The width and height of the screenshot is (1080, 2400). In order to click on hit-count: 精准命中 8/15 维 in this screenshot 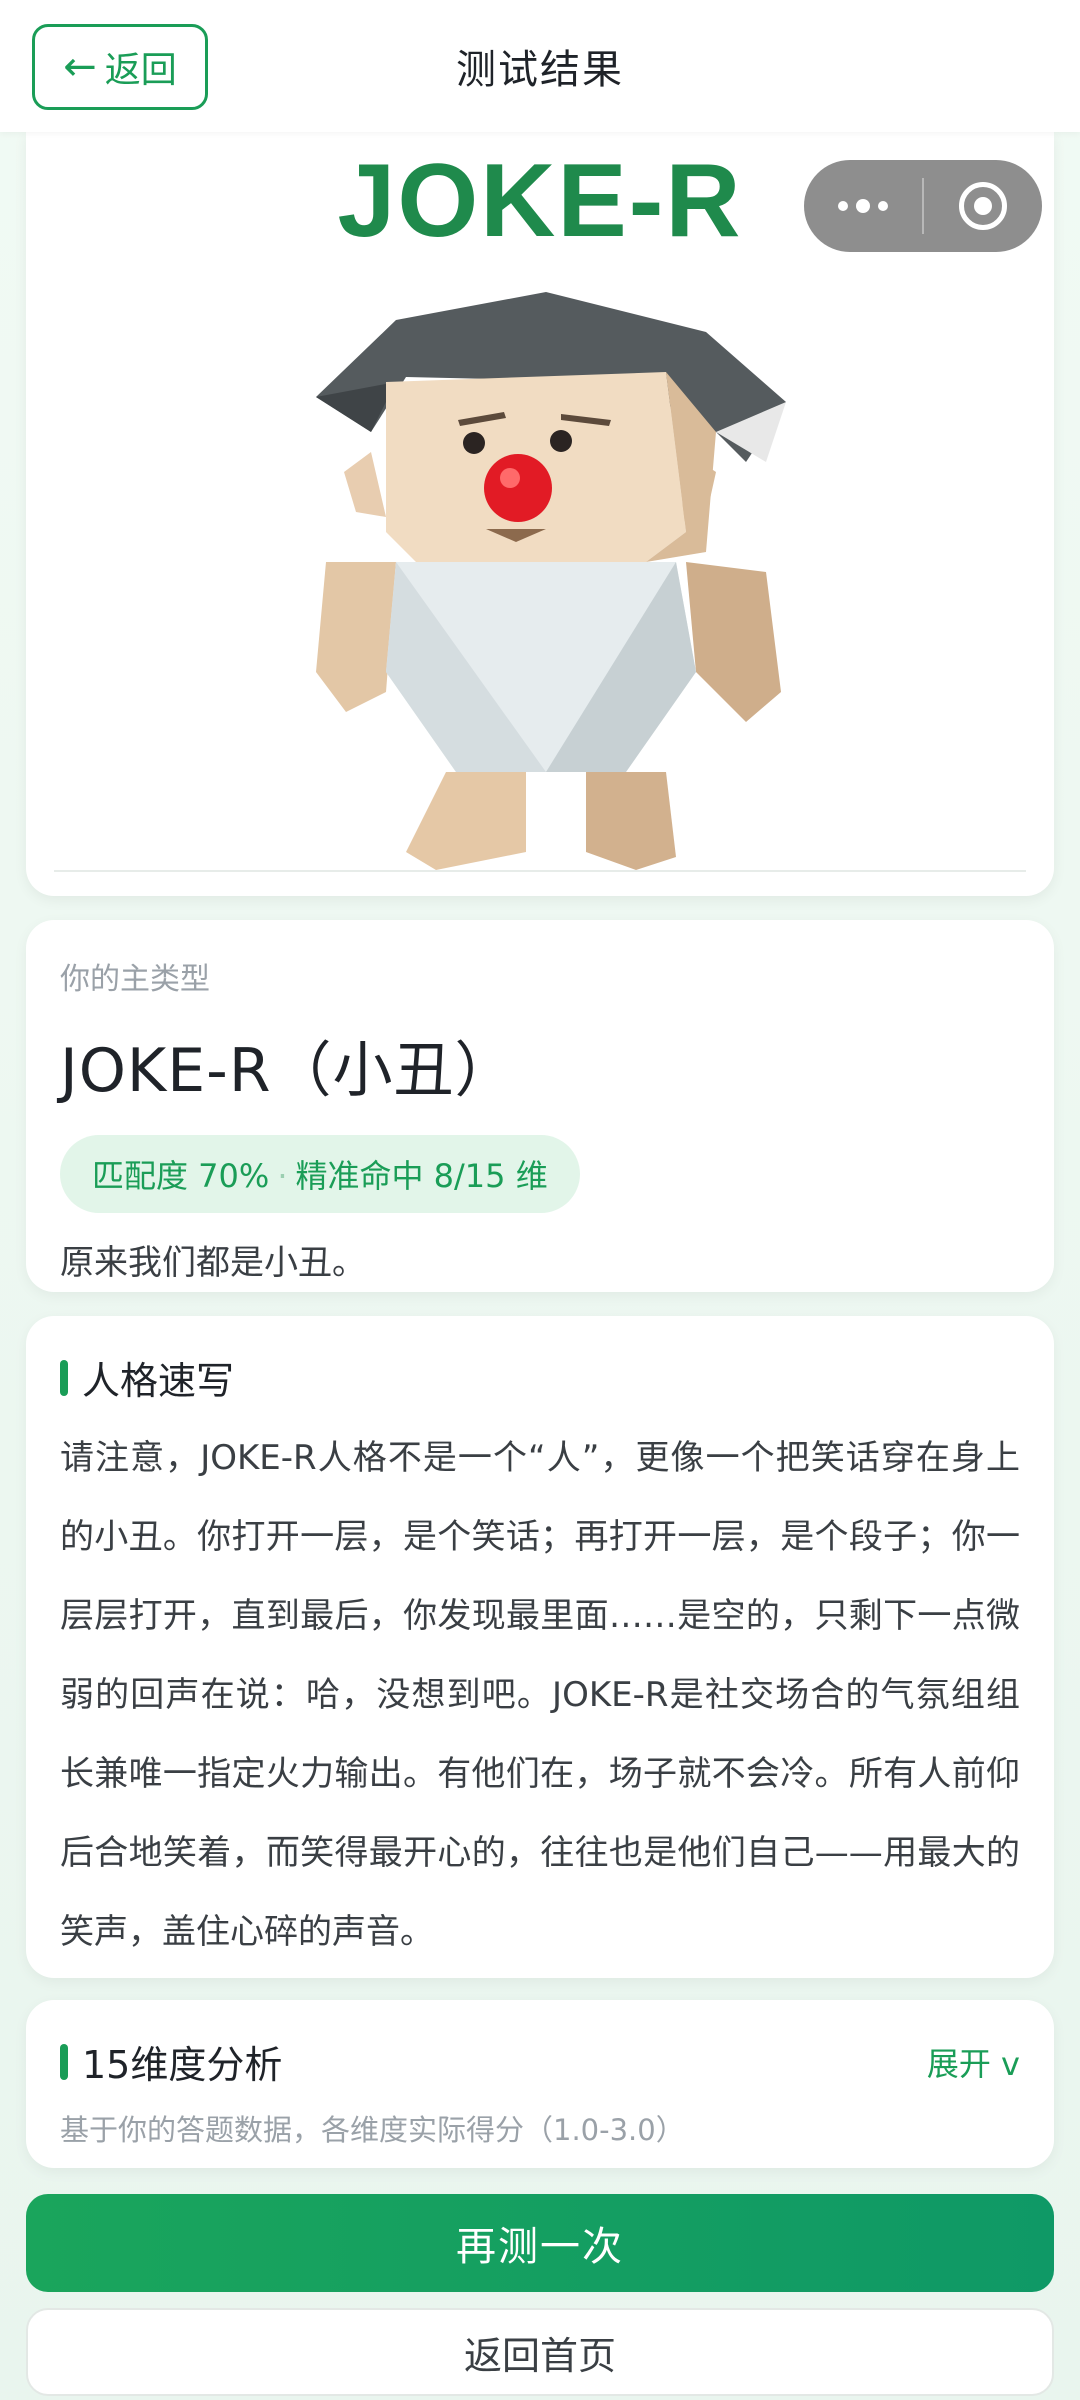, I will do `click(421, 1176)`.